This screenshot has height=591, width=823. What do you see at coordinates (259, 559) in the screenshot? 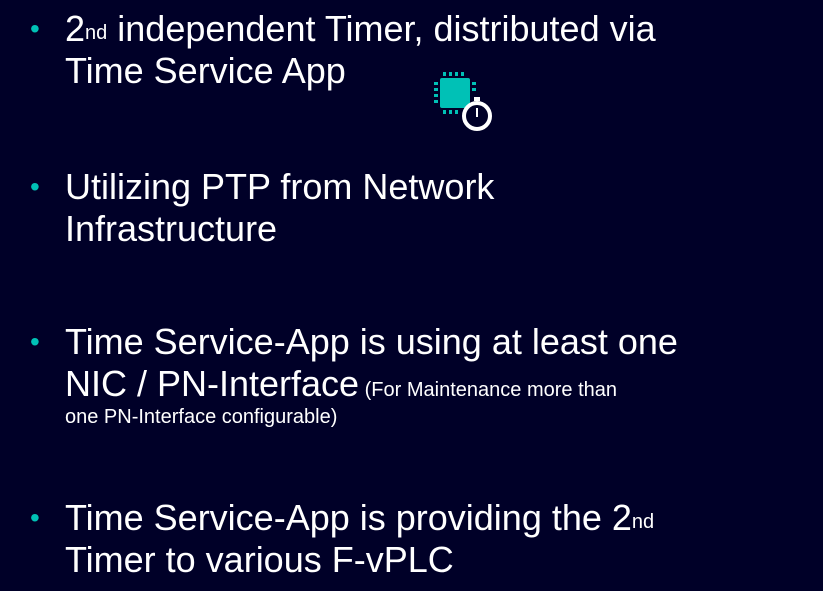
I see `bullet-4-line-2: Timer to various F-vPLC` at bounding box center [259, 559].